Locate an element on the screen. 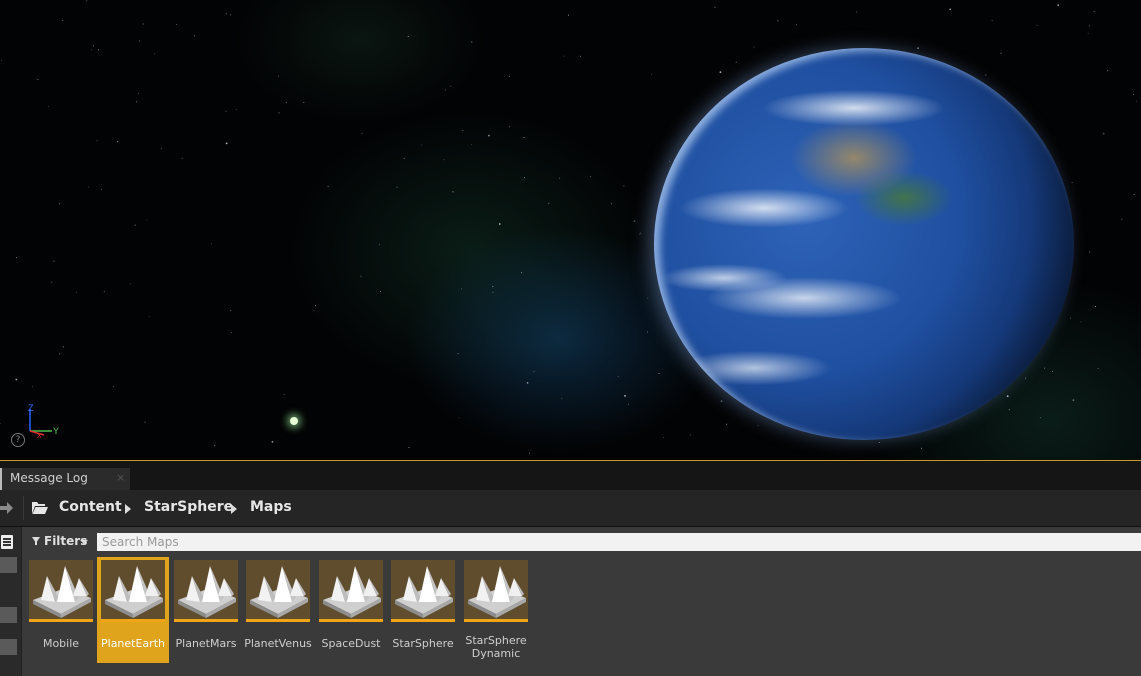 Image resolution: width=1141 pixels, height=676 pixels. asset-label: PlanetVenus is located at coordinates (278, 643).